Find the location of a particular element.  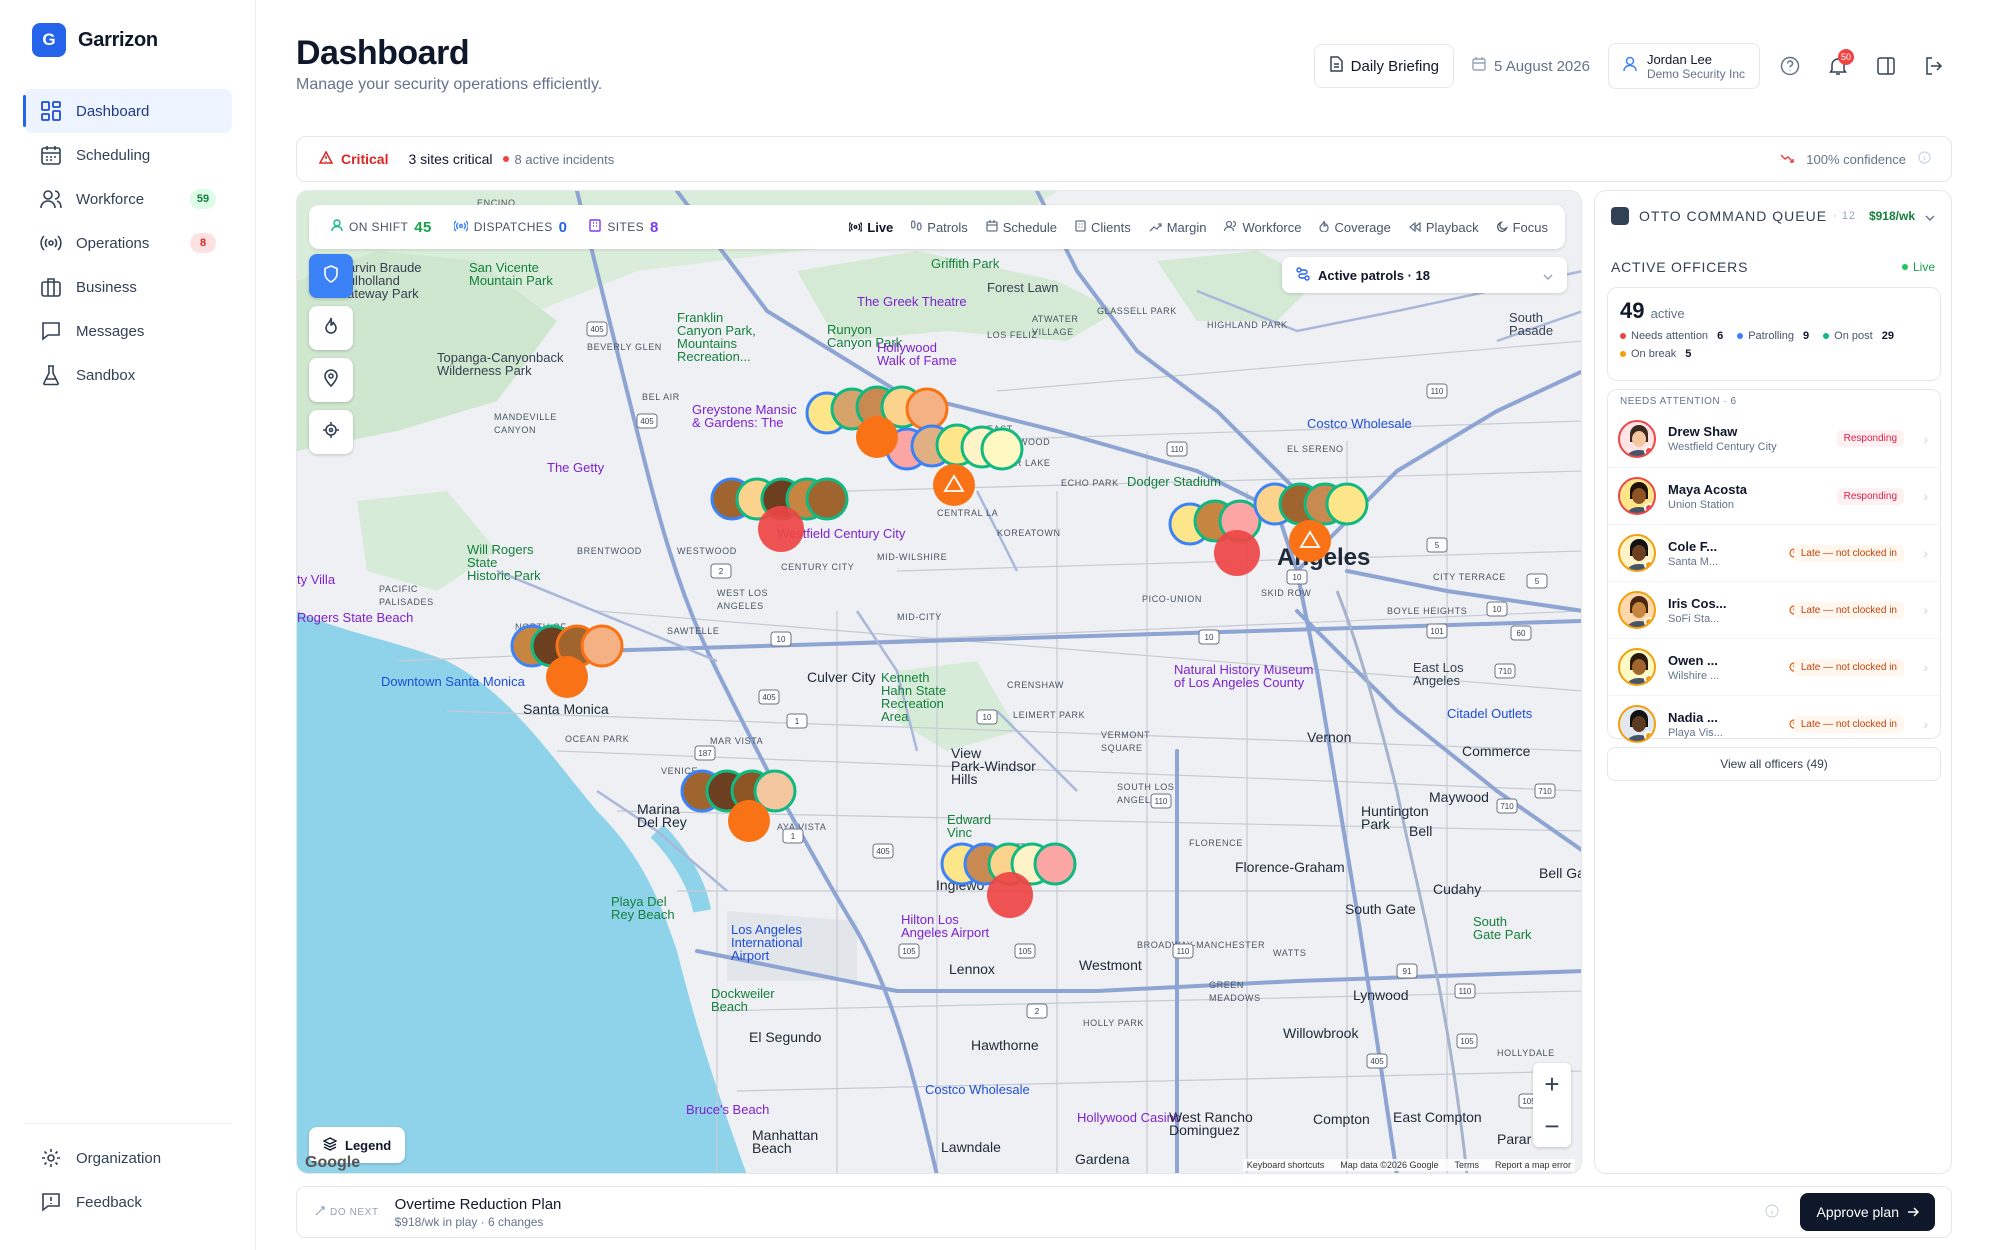

sidebar-item-messages: Messages is located at coordinates (128, 331).